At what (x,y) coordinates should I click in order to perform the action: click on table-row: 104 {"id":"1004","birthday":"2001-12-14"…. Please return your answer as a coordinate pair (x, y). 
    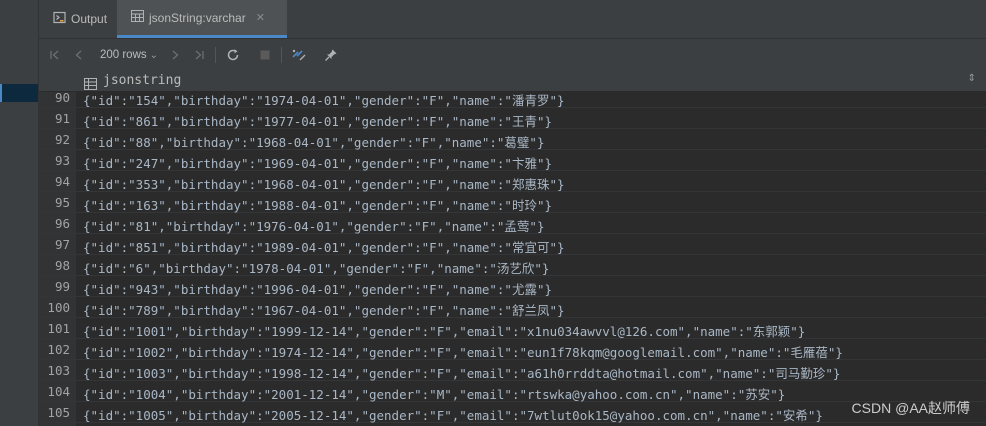
    Looking at the image, I should click on (512, 391).